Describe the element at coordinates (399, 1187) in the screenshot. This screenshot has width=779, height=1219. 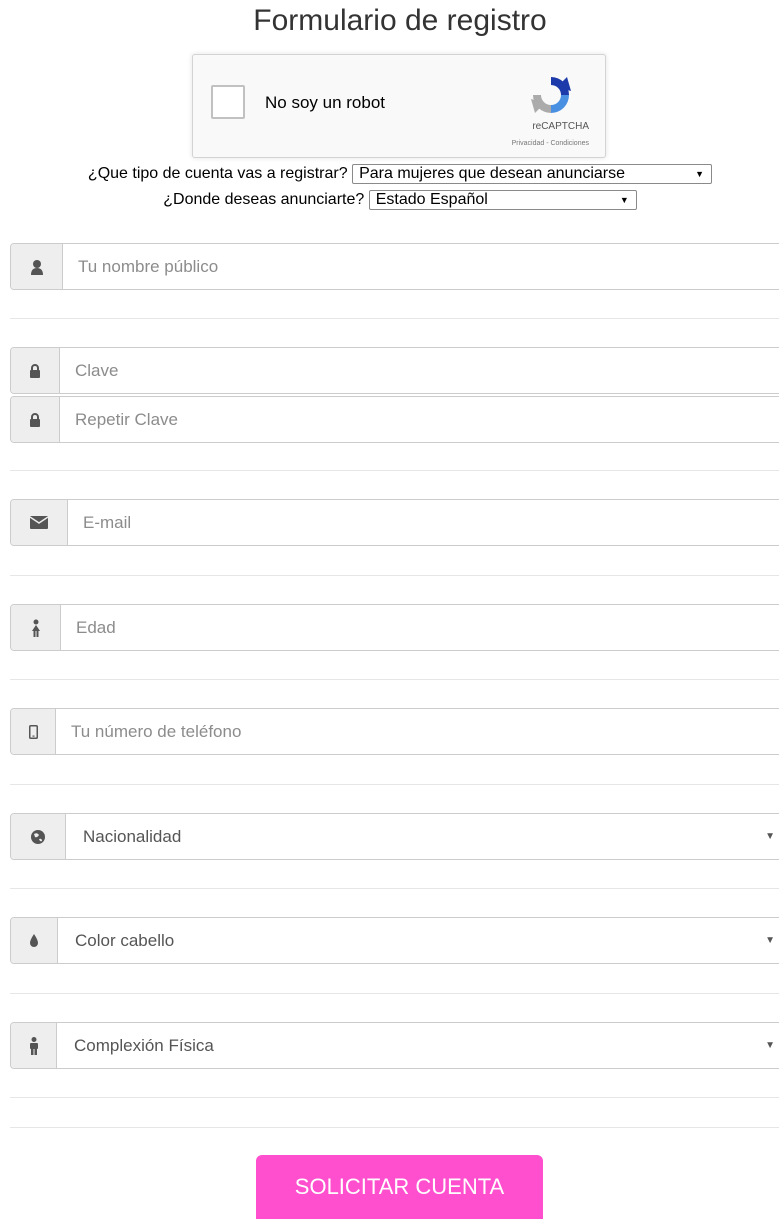
I see `submit-account-button: SOLICITAR CUENTA` at that location.